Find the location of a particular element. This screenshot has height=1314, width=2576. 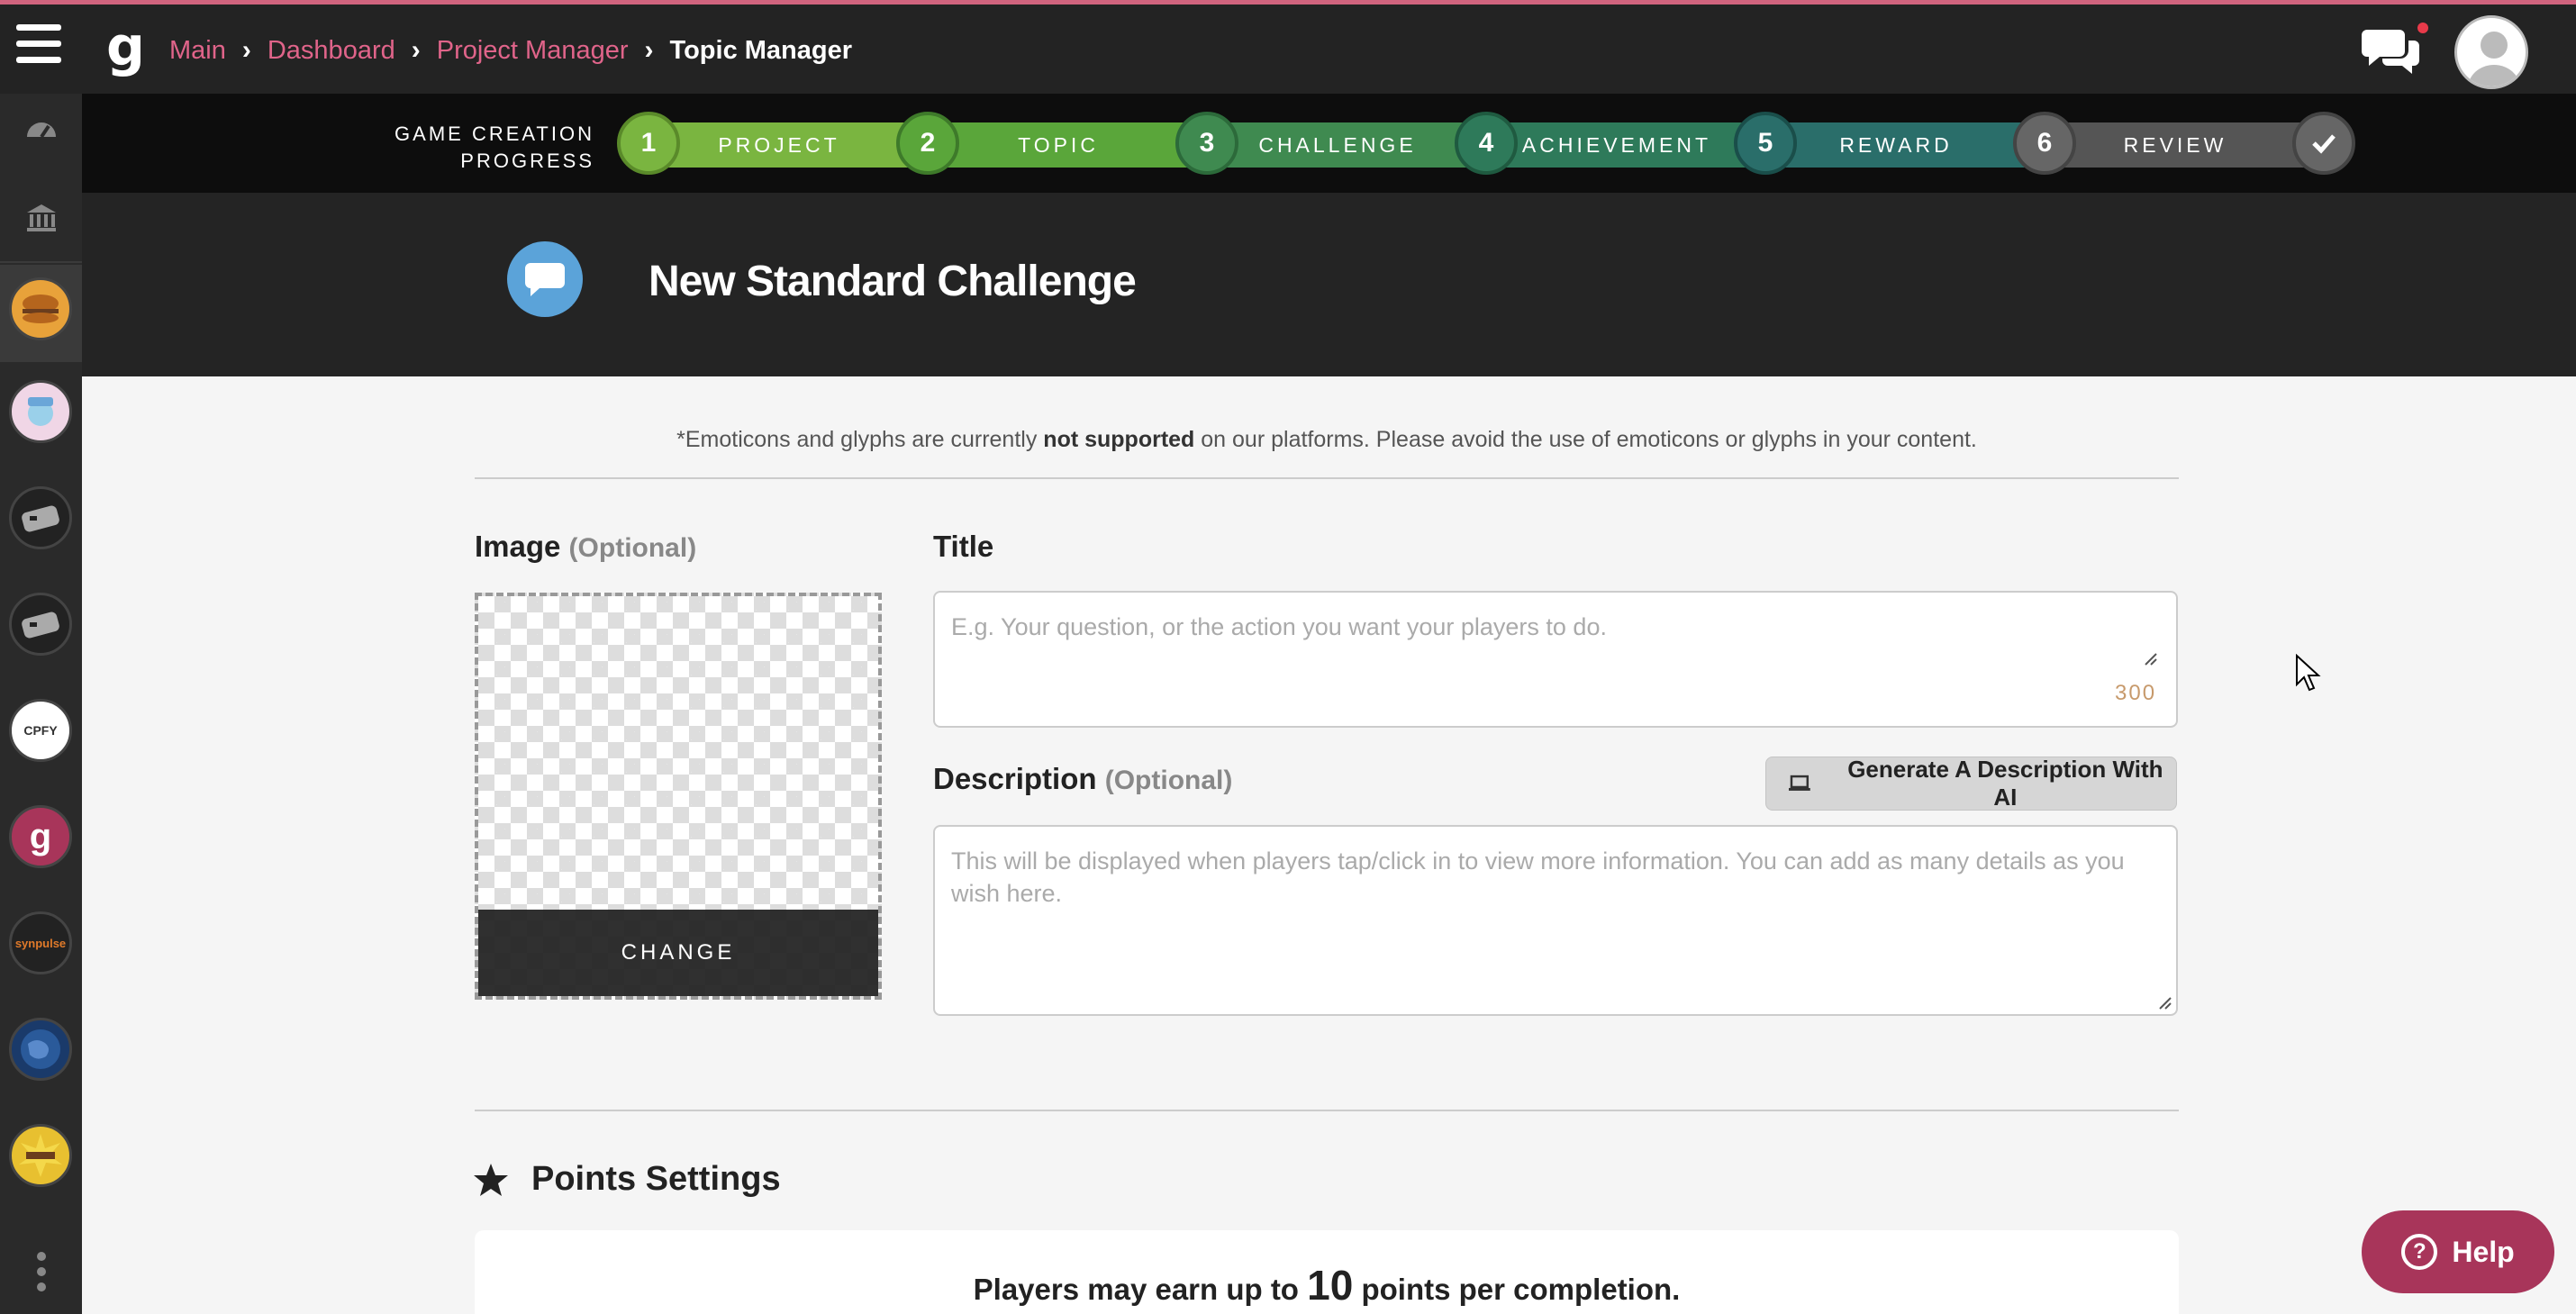

step-number-5: 5 is located at coordinates (1765, 143).